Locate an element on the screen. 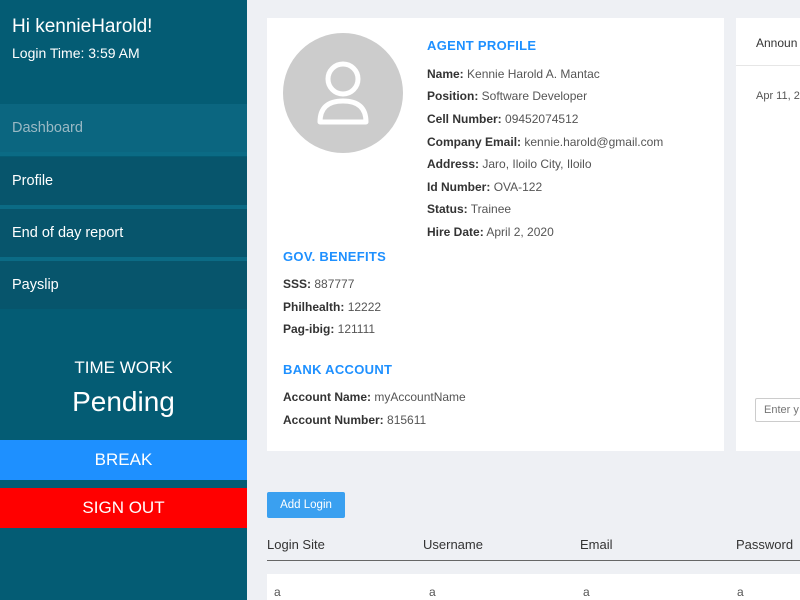 This screenshot has width=800, height=600. nav-profile-label: Profile is located at coordinates (33, 181).